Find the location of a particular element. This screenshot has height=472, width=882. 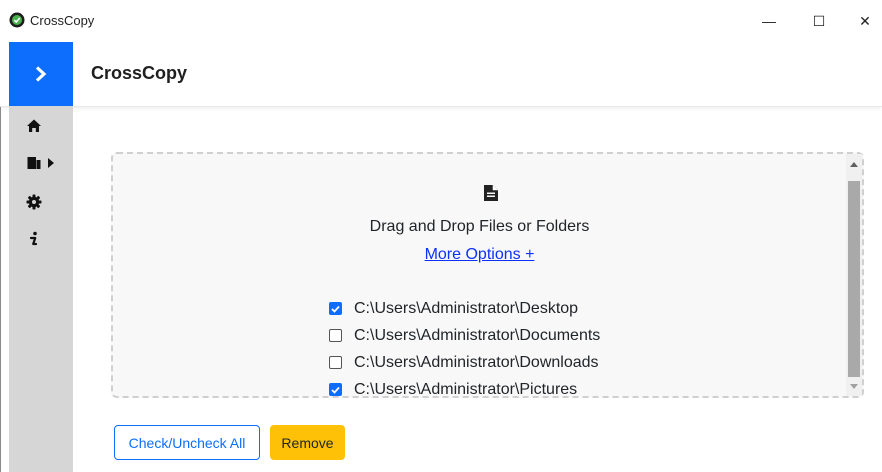

drop-instructions: Drag and Drop Files or Folders is located at coordinates (479, 226).